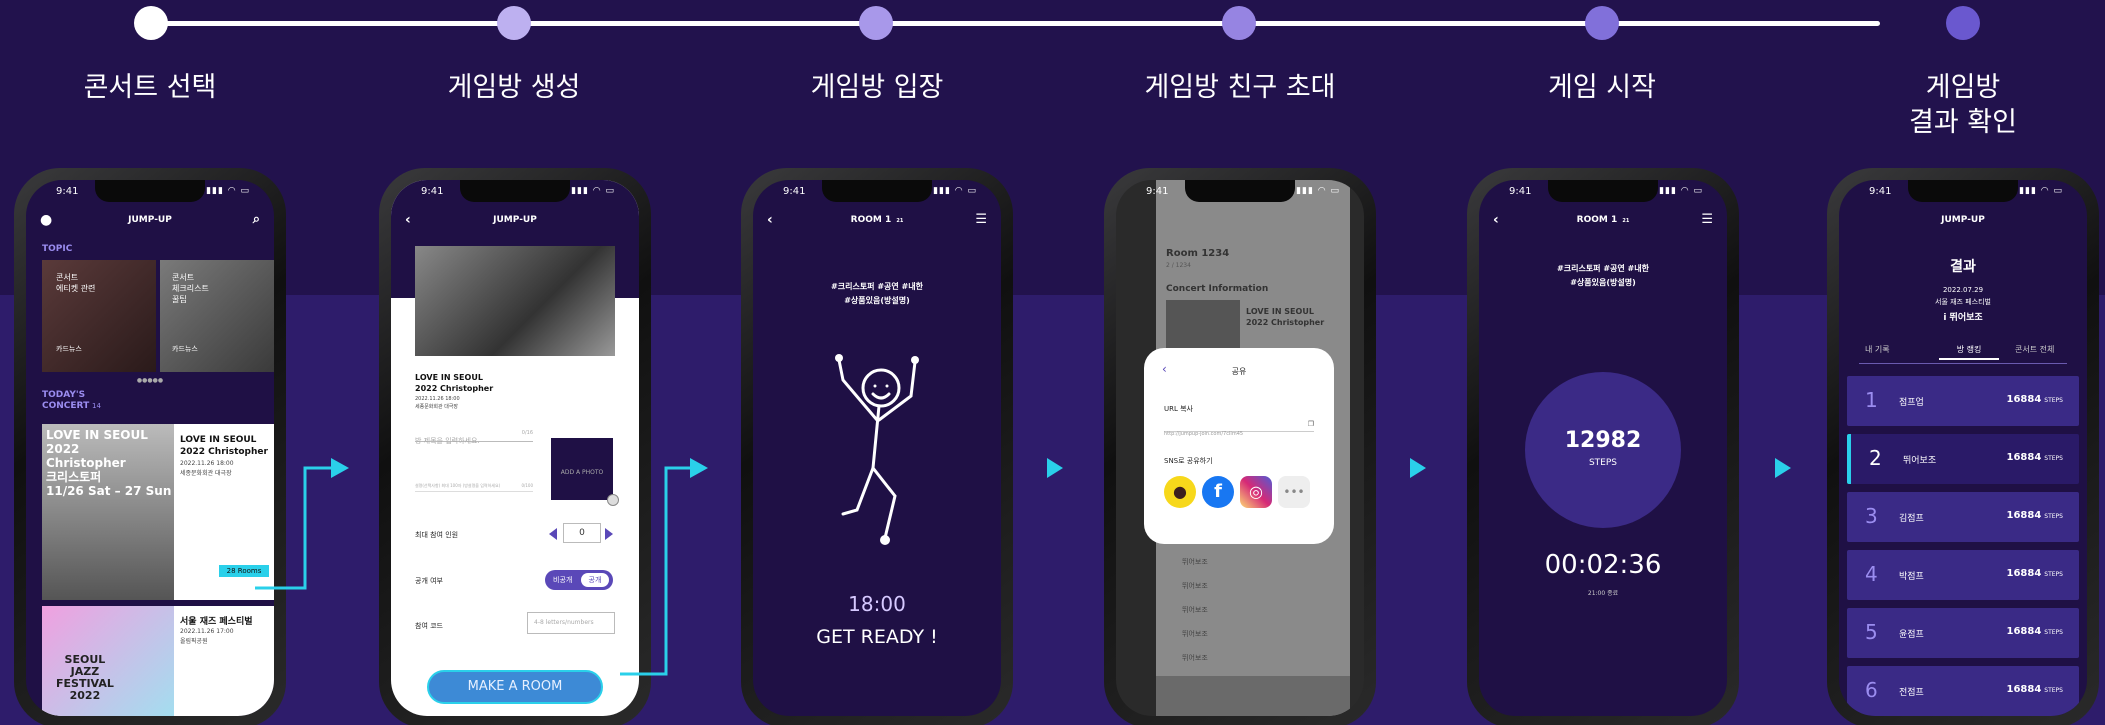 This screenshot has width=2105, height=725. What do you see at coordinates (256, 220) in the screenshot?
I see `search-icon: ⌕` at bounding box center [256, 220].